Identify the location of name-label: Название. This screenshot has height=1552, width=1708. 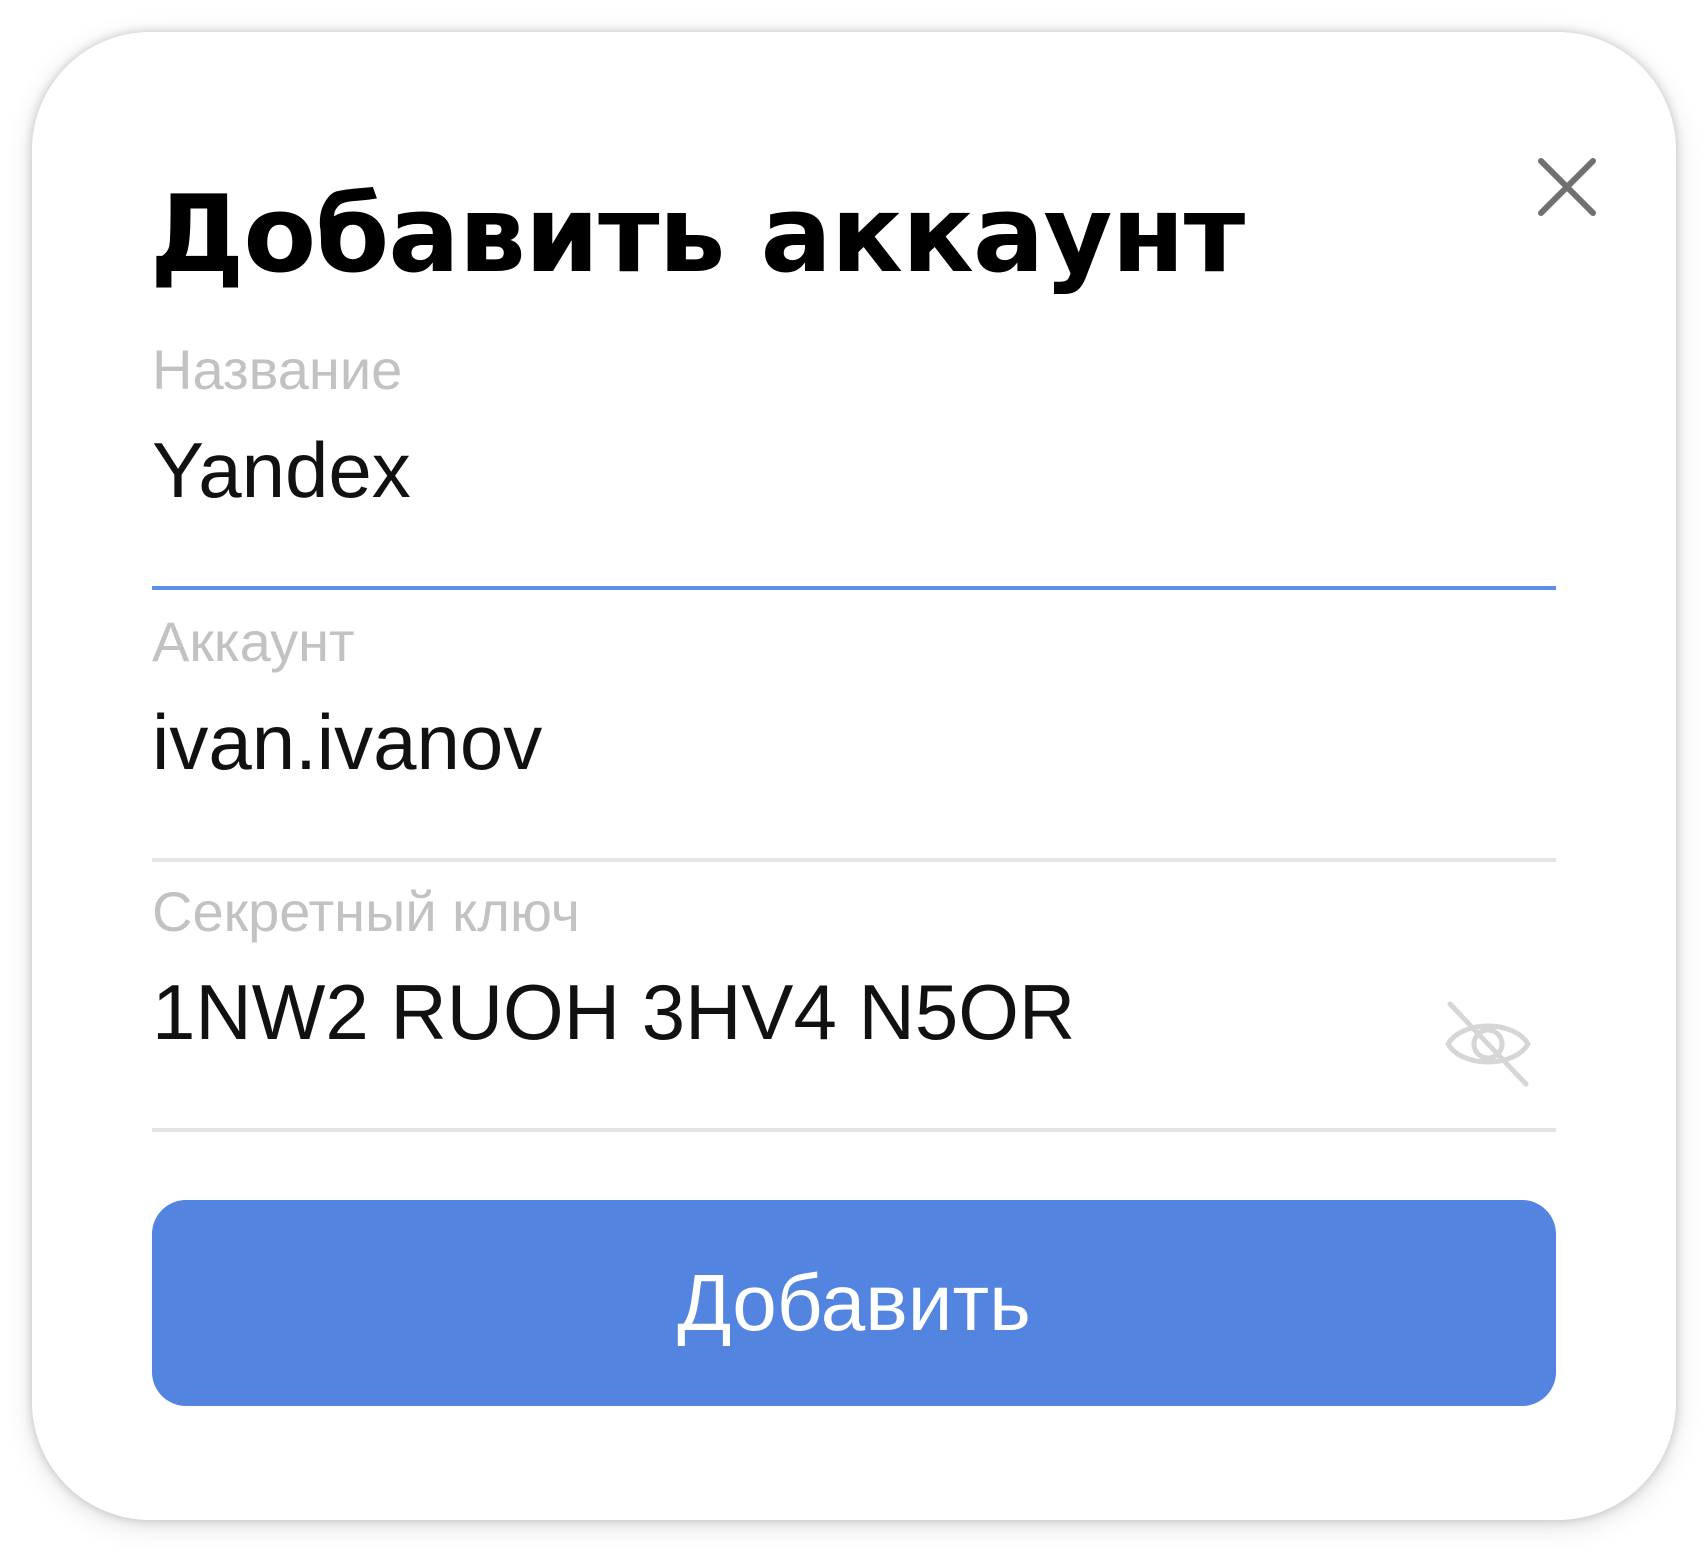
(277, 369).